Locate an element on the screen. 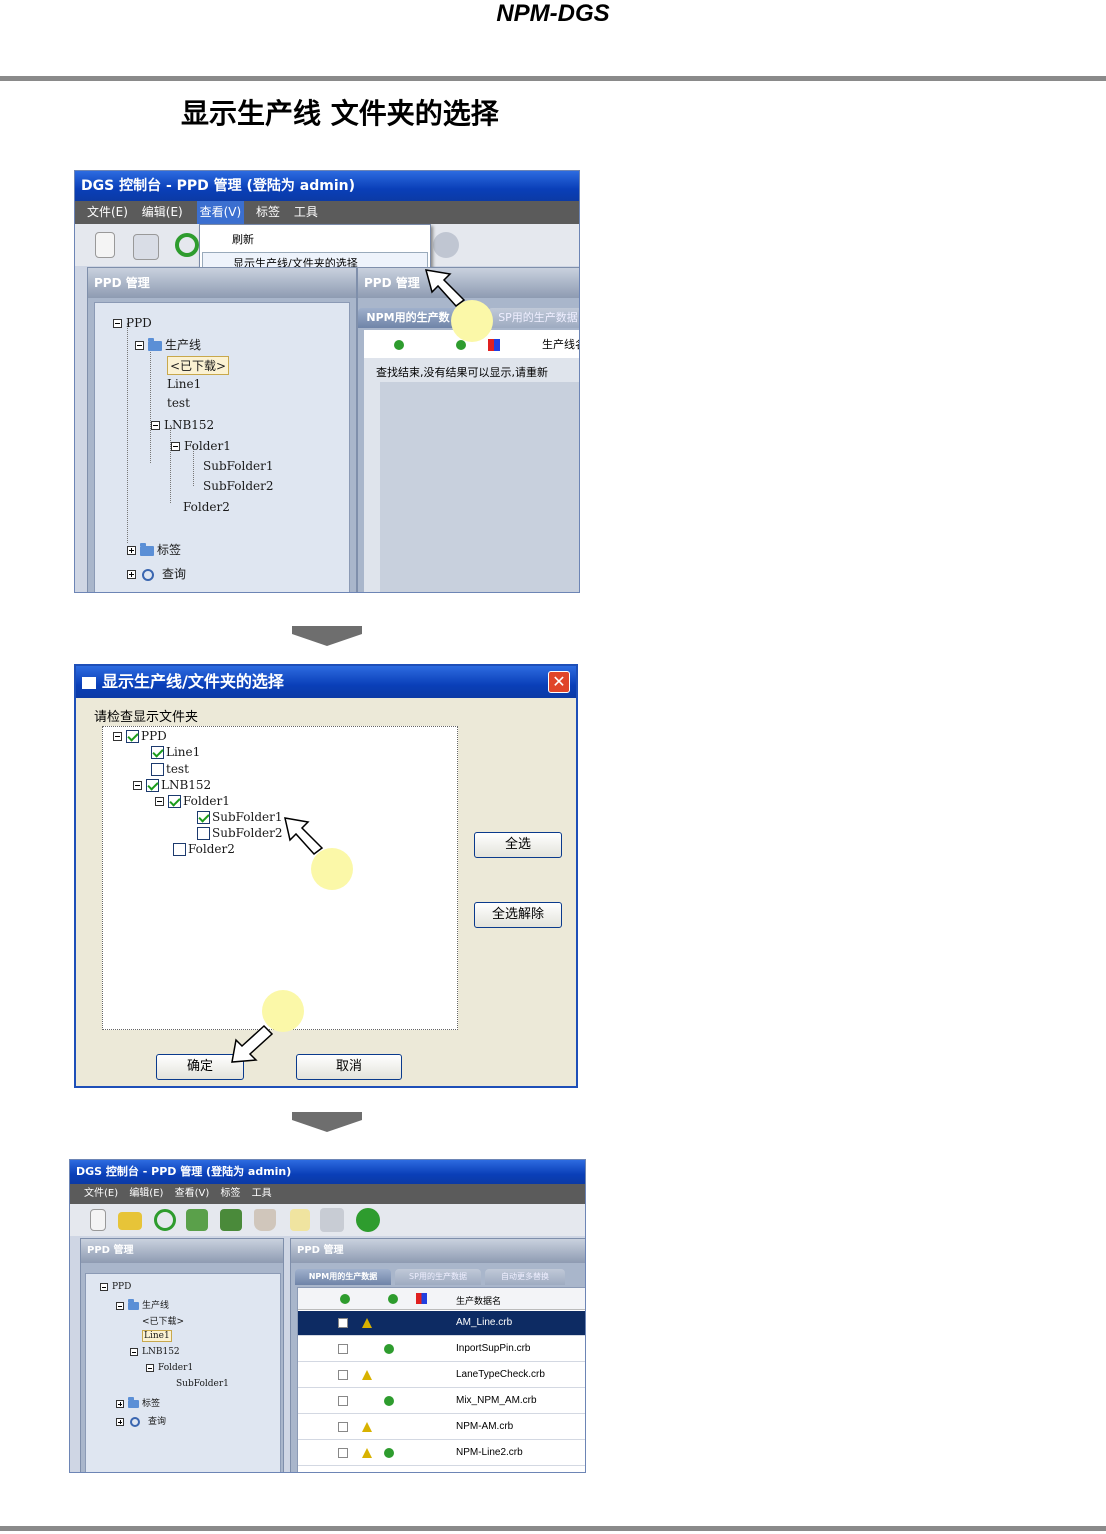 This screenshot has width=1106, height=1534. checkbox-folder1 is located at coordinates (174, 801).